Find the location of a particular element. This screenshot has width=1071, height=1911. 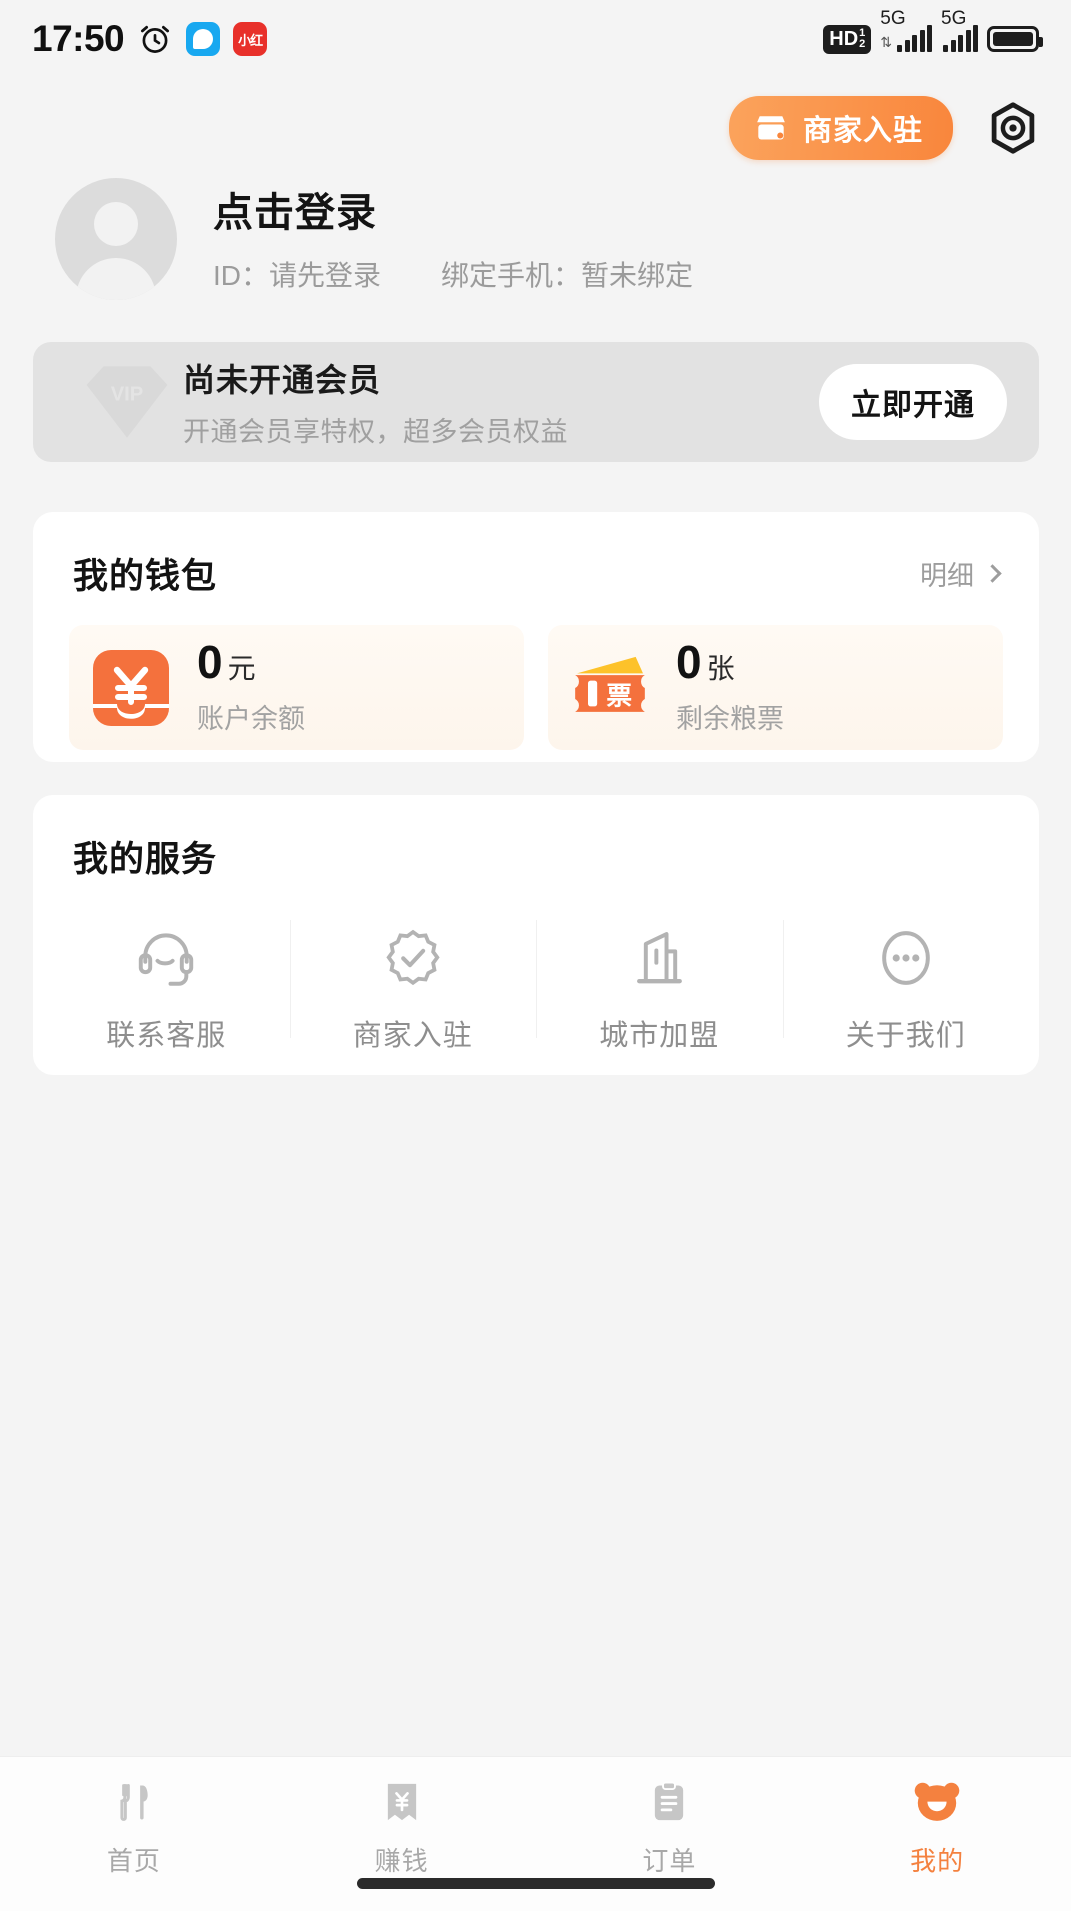

status-bar-right: HD 1 2 5G ⇅ 5G is located at coordinates (933, 31).